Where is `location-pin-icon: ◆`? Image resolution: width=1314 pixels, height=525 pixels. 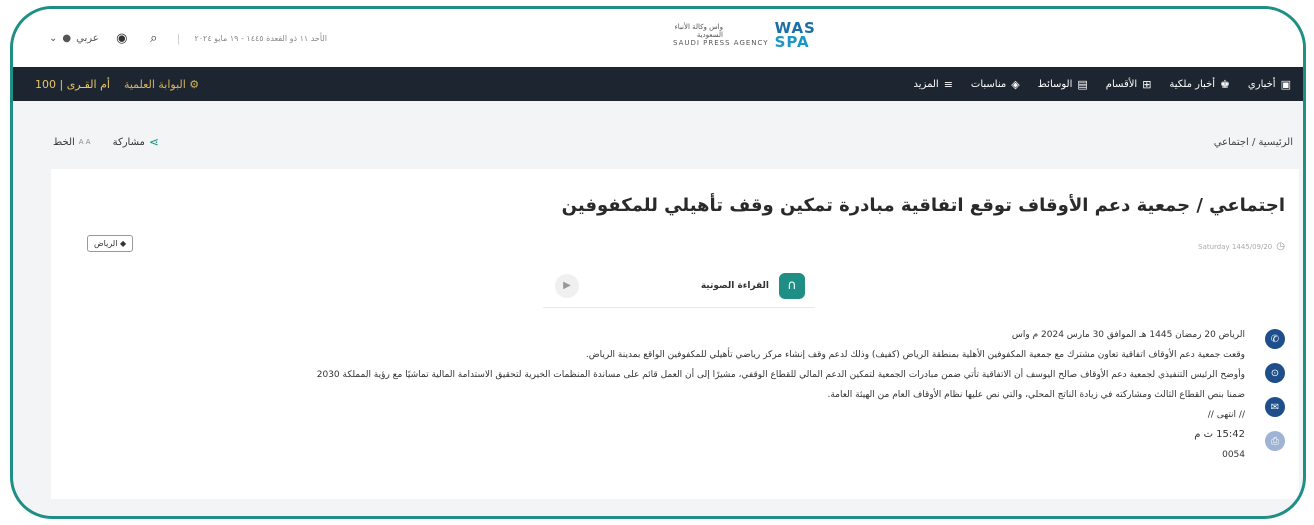
location-pin-icon: ◆ is located at coordinates (123, 243).